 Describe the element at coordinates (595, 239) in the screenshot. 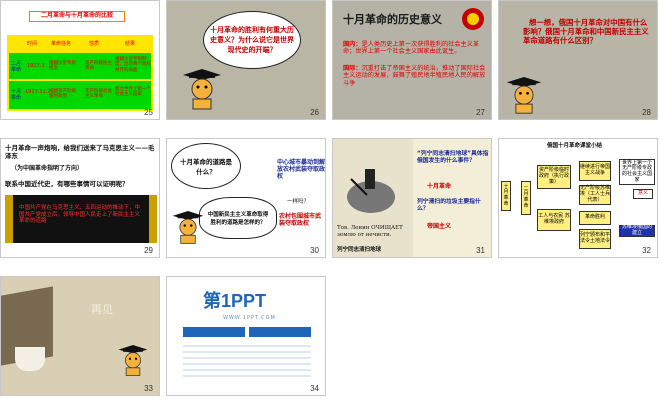

I see `flow-box-6: 列宁颁布和平法令土地法令` at that location.